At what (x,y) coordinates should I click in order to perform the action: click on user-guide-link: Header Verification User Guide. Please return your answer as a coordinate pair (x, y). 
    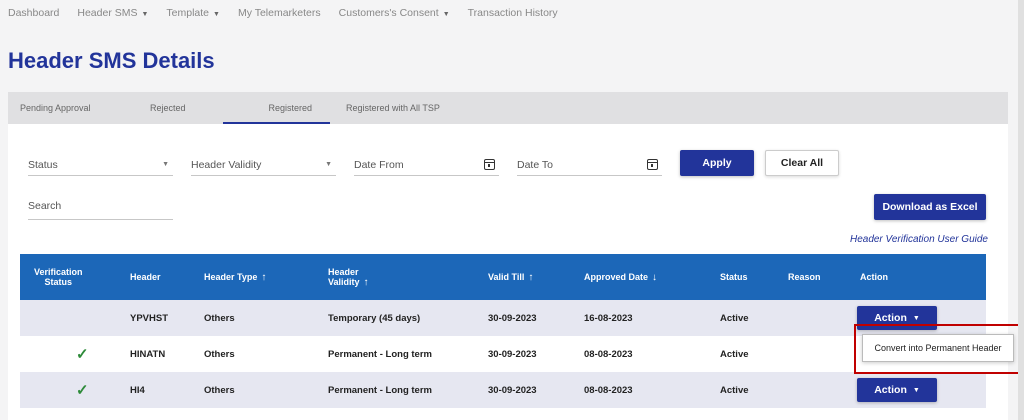
    Looking at the image, I should click on (919, 239).